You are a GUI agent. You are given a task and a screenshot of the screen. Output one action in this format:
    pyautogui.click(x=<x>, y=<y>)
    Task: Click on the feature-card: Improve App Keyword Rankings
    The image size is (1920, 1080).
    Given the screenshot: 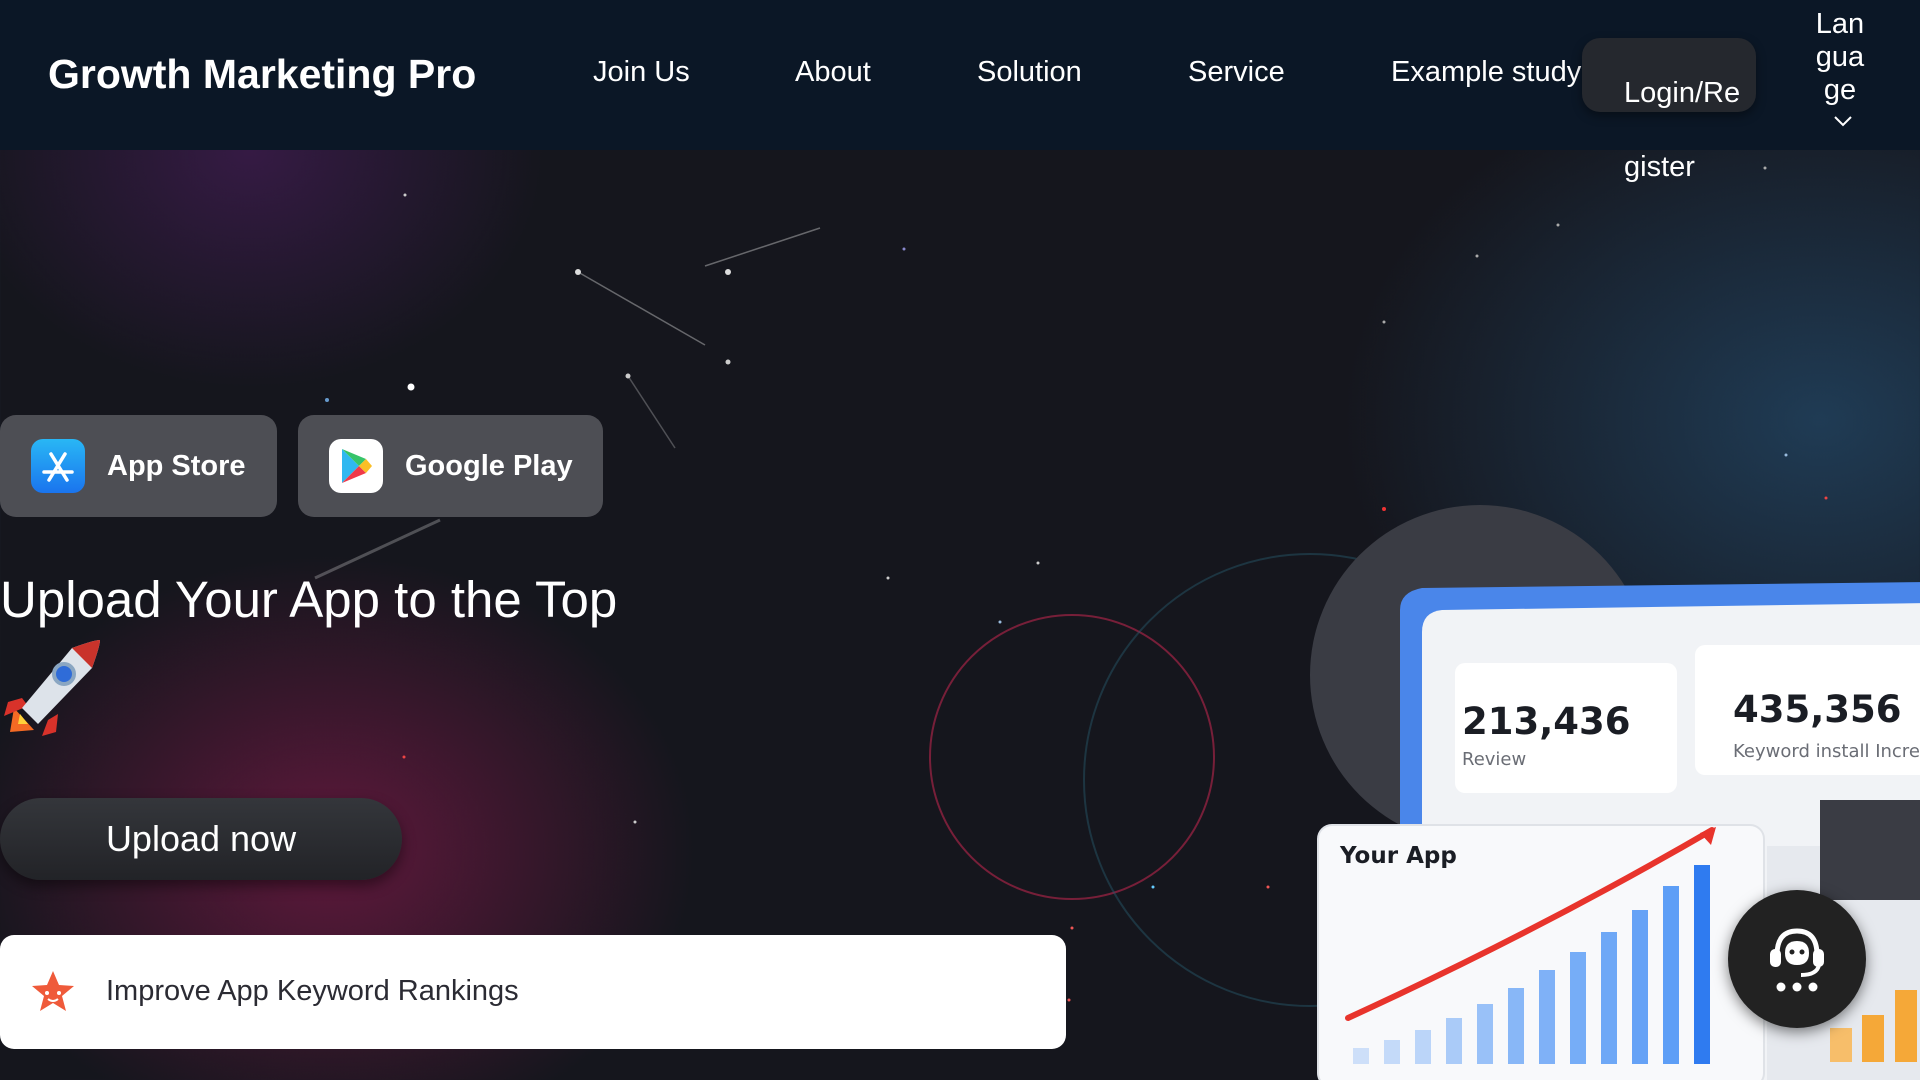 What is the action you would take?
    pyautogui.click(x=533, y=992)
    